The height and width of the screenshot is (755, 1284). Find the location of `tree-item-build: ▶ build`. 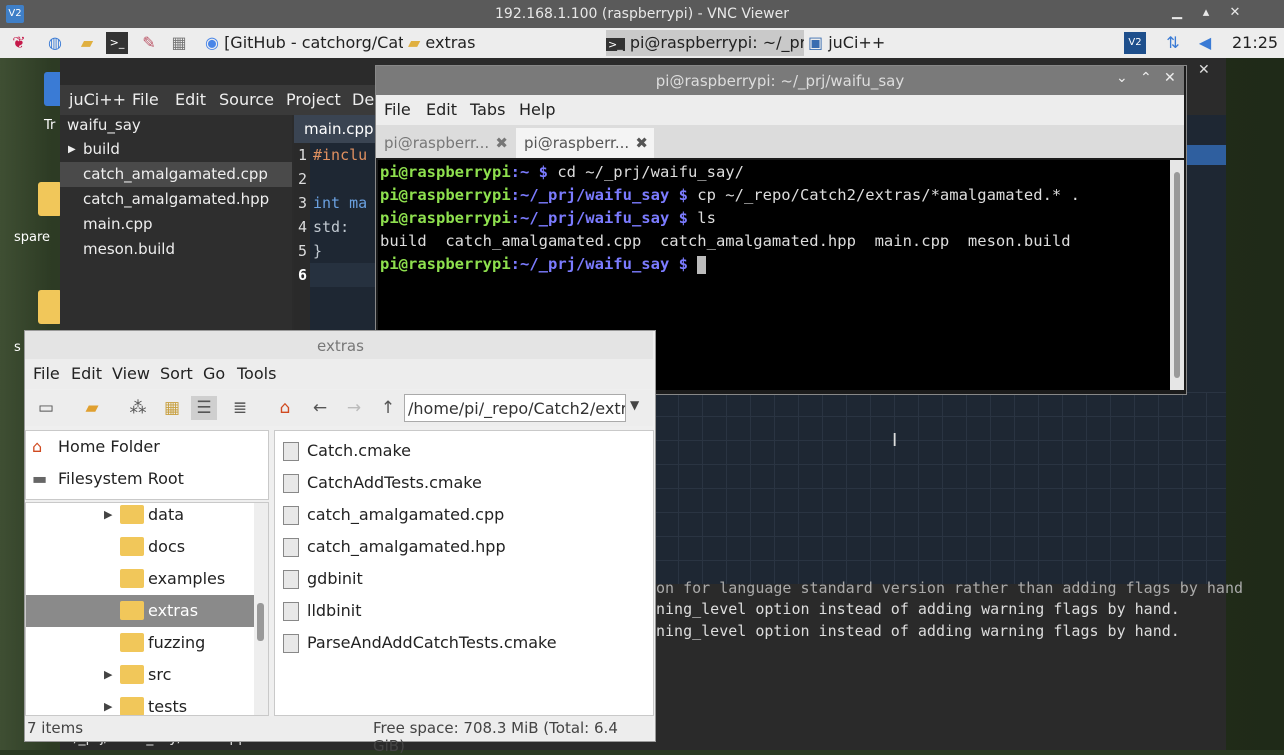

tree-item-build: ▶ build is located at coordinates (176, 149).